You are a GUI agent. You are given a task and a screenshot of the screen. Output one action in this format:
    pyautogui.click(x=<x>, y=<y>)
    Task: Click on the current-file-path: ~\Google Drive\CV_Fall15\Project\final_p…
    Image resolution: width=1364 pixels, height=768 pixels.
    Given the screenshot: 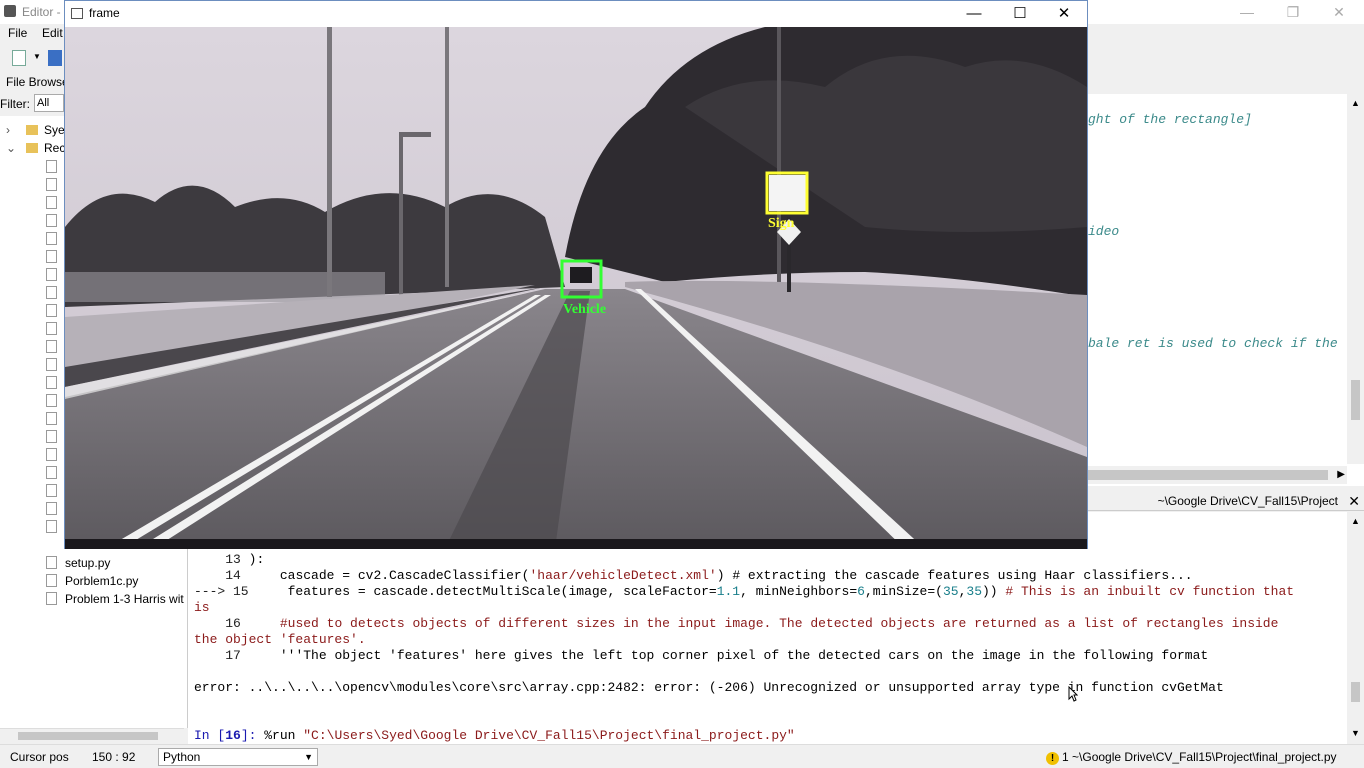 What is the action you would take?
    pyautogui.click(x=1204, y=757)
    